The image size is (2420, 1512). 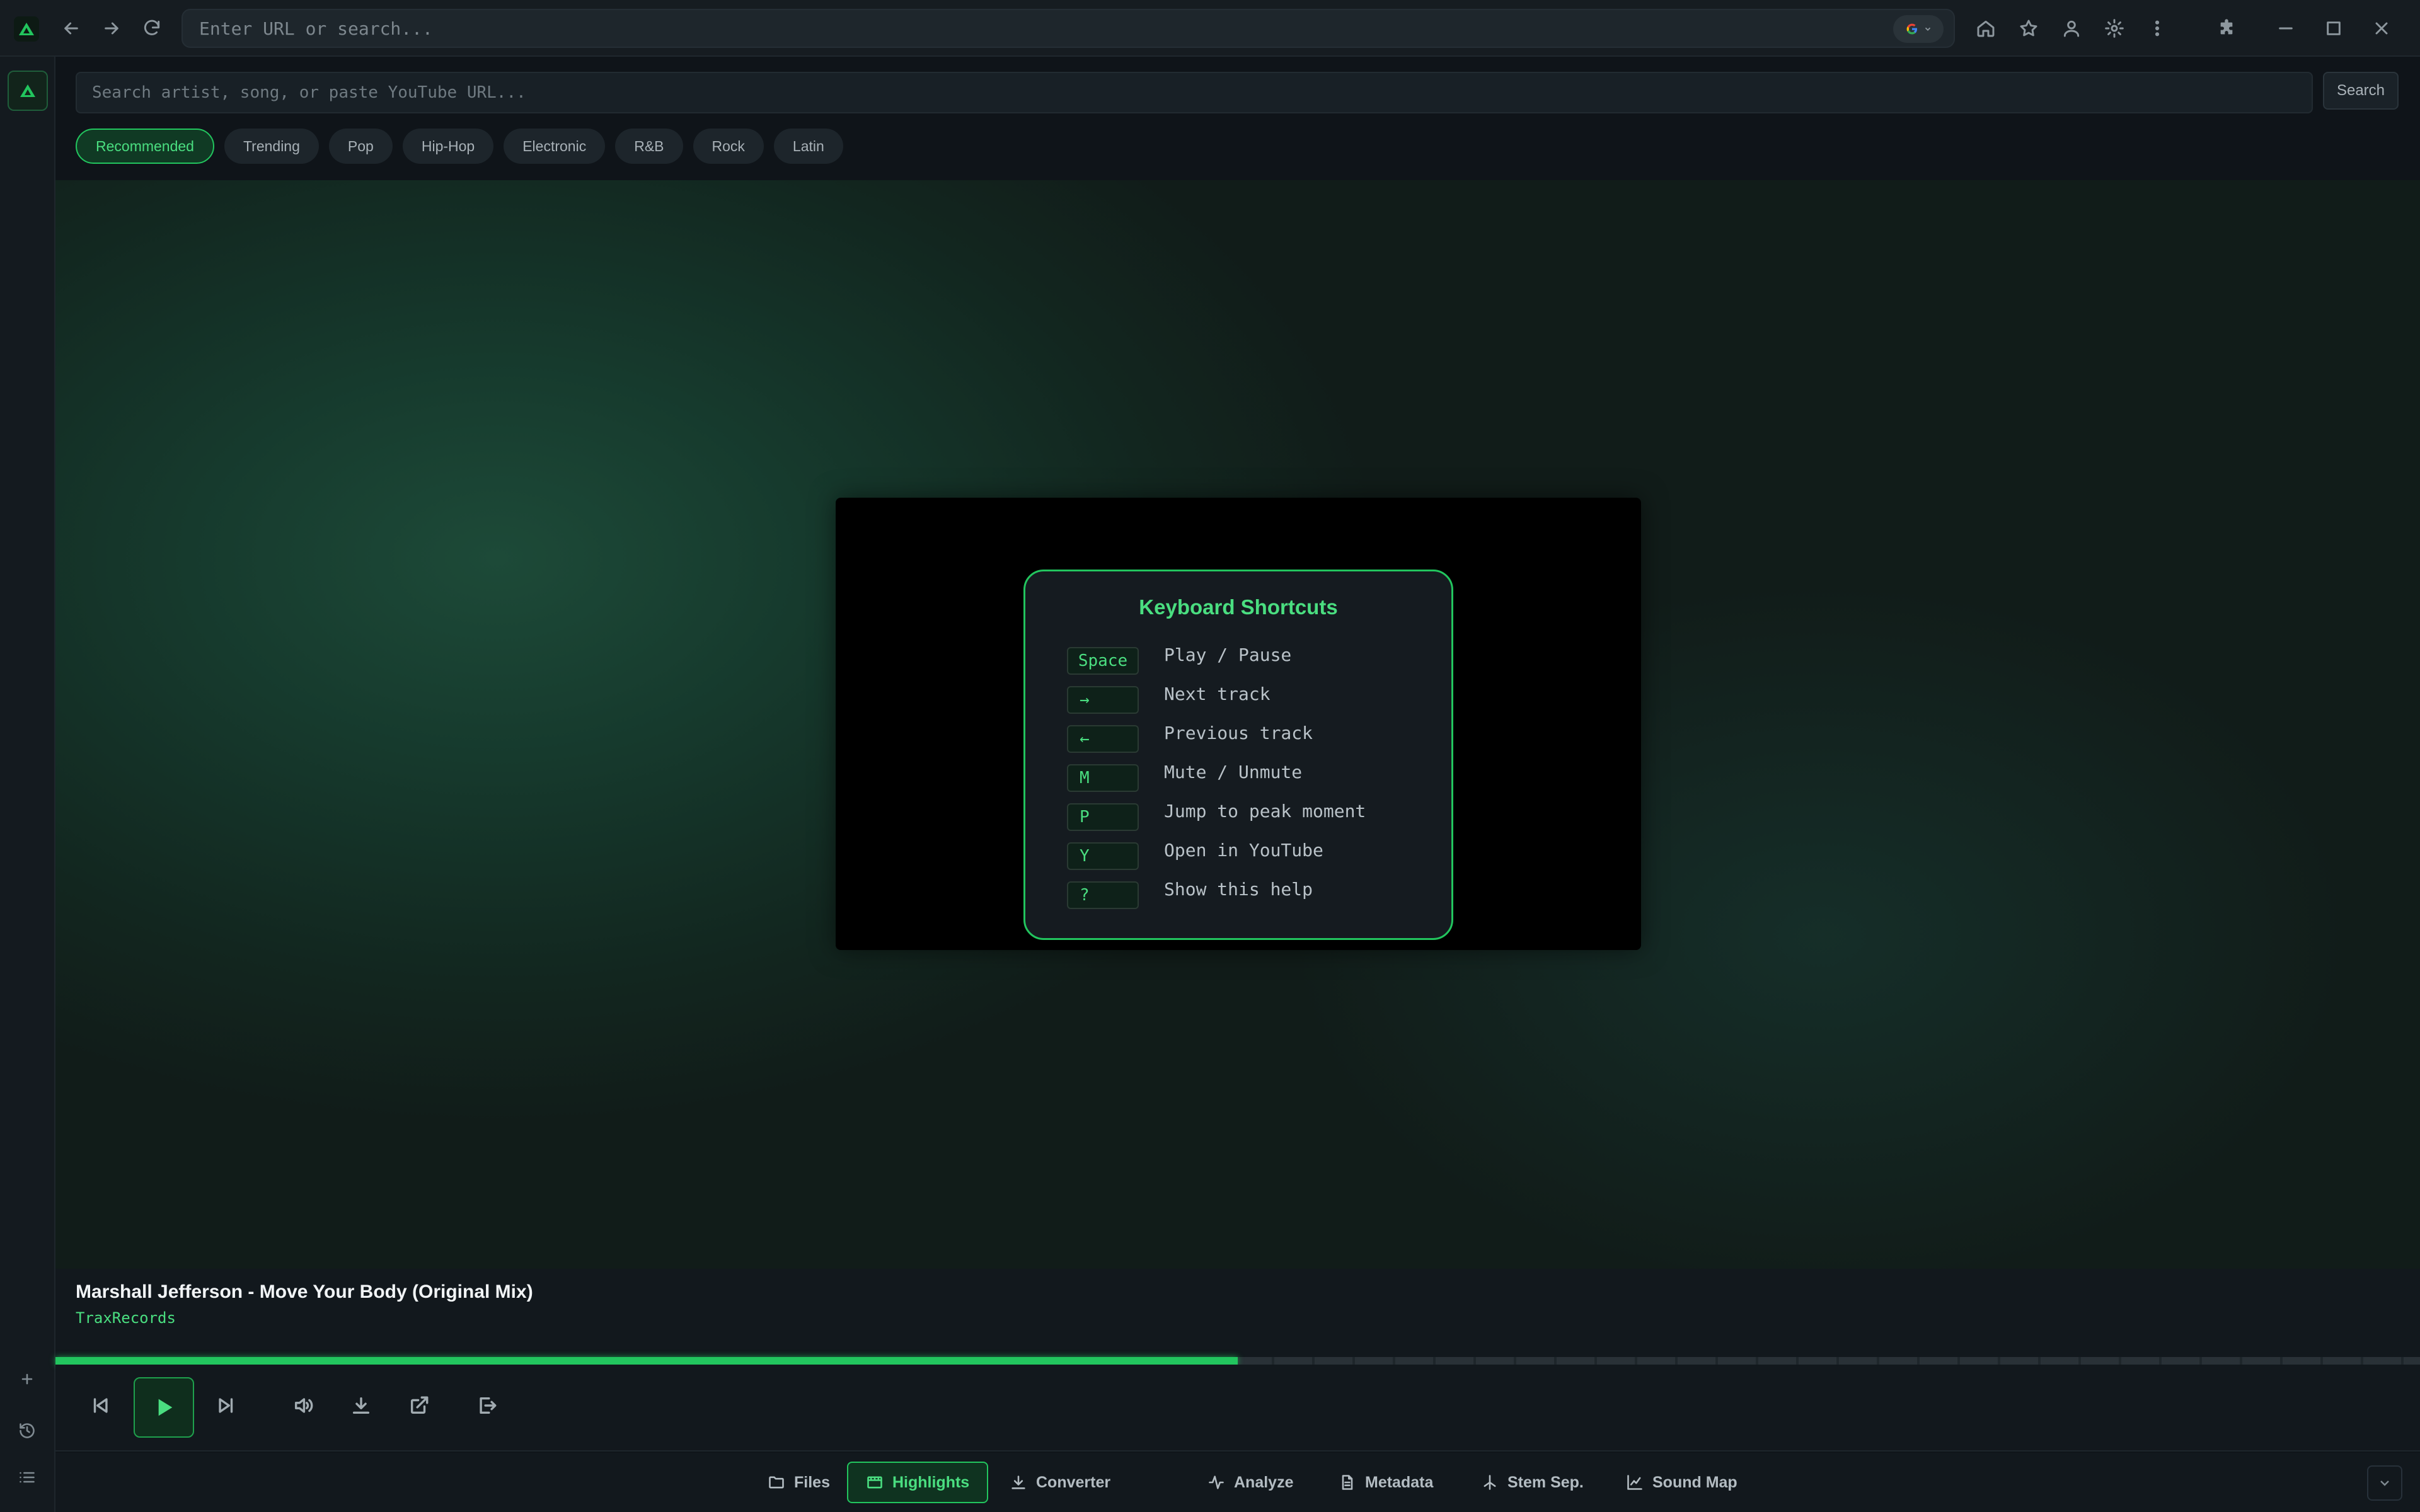 I want to click on play-button, so click(x=164, y=1407).